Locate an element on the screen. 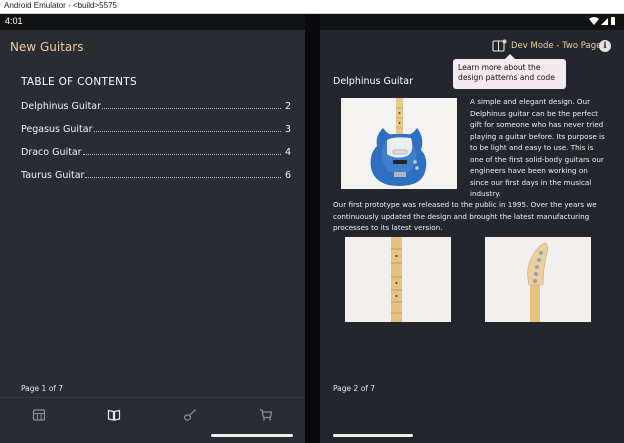 This screenshot has height=443, width=624. dev-mode-toggle: Dev Mode - Two Page is located at coordinates (546, 46).